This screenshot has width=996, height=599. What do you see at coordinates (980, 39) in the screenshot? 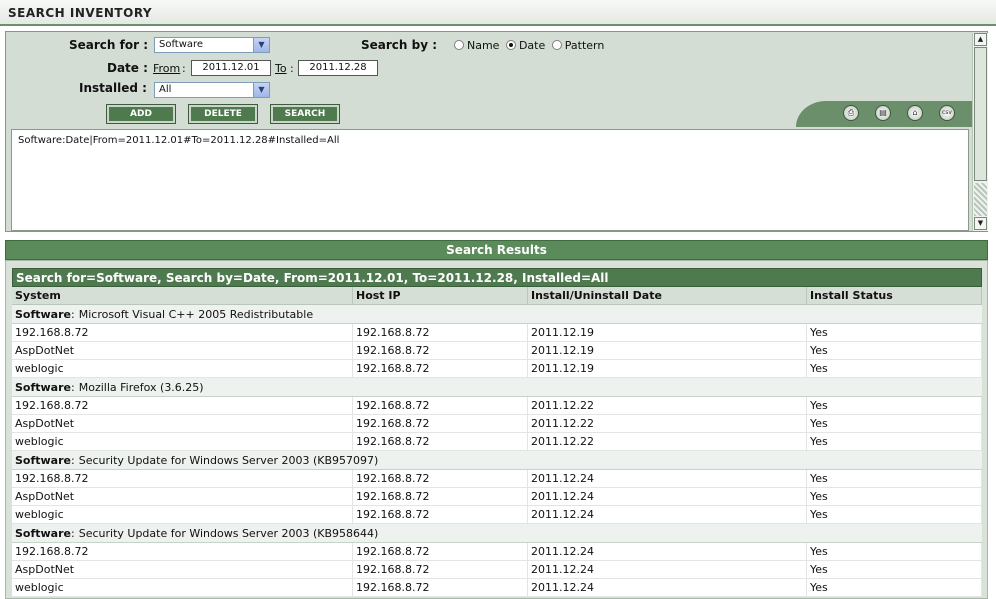
I see `scroll-up-icon: ▲` at bounding box center [980, 39].